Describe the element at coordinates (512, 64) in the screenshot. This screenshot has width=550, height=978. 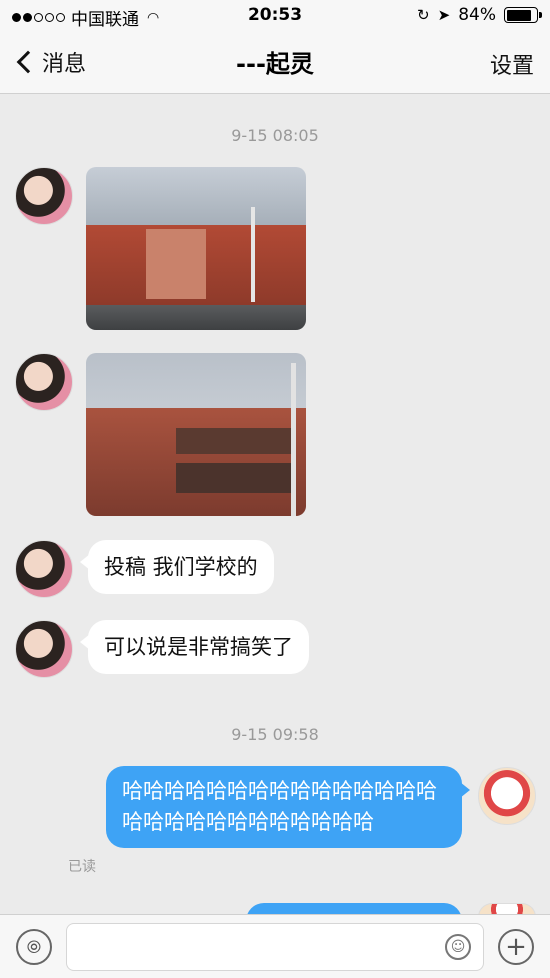
I see `settings-button: 设置` at that location.